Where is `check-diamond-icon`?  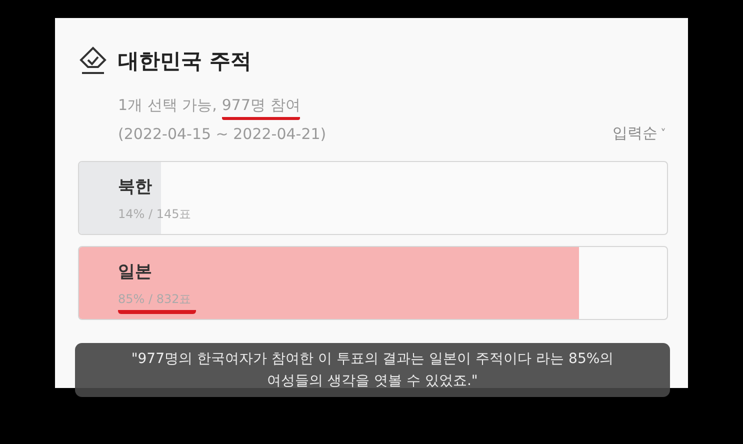
check-diamond-icon is located at coordinates (93, 61).